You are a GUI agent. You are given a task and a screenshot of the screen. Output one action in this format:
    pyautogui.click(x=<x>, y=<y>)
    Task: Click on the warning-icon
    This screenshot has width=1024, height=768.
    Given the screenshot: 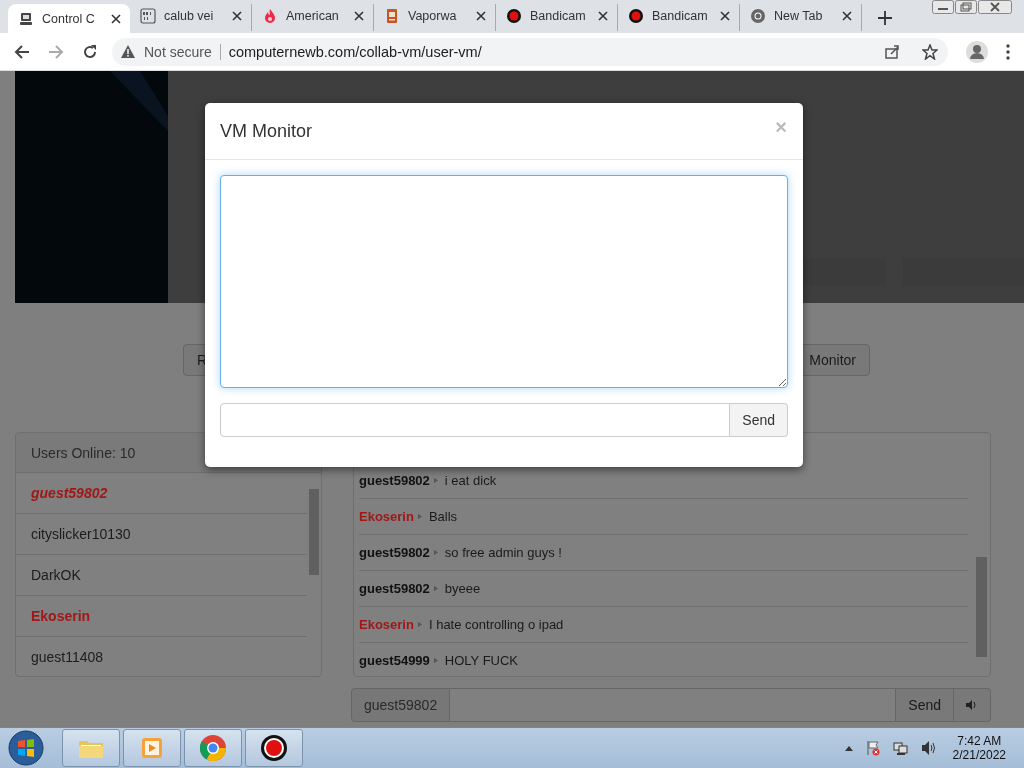 What is the action you would take?
    pyautogui.click(x=128, y=51)
    